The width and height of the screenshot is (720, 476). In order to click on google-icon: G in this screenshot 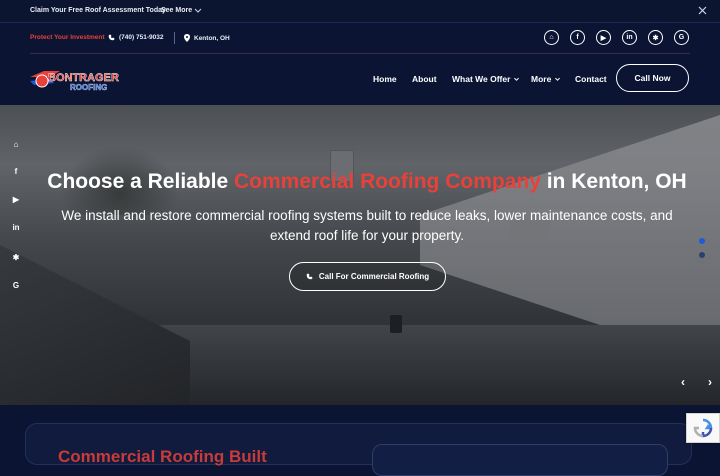, I will do `click(681, 37)`.